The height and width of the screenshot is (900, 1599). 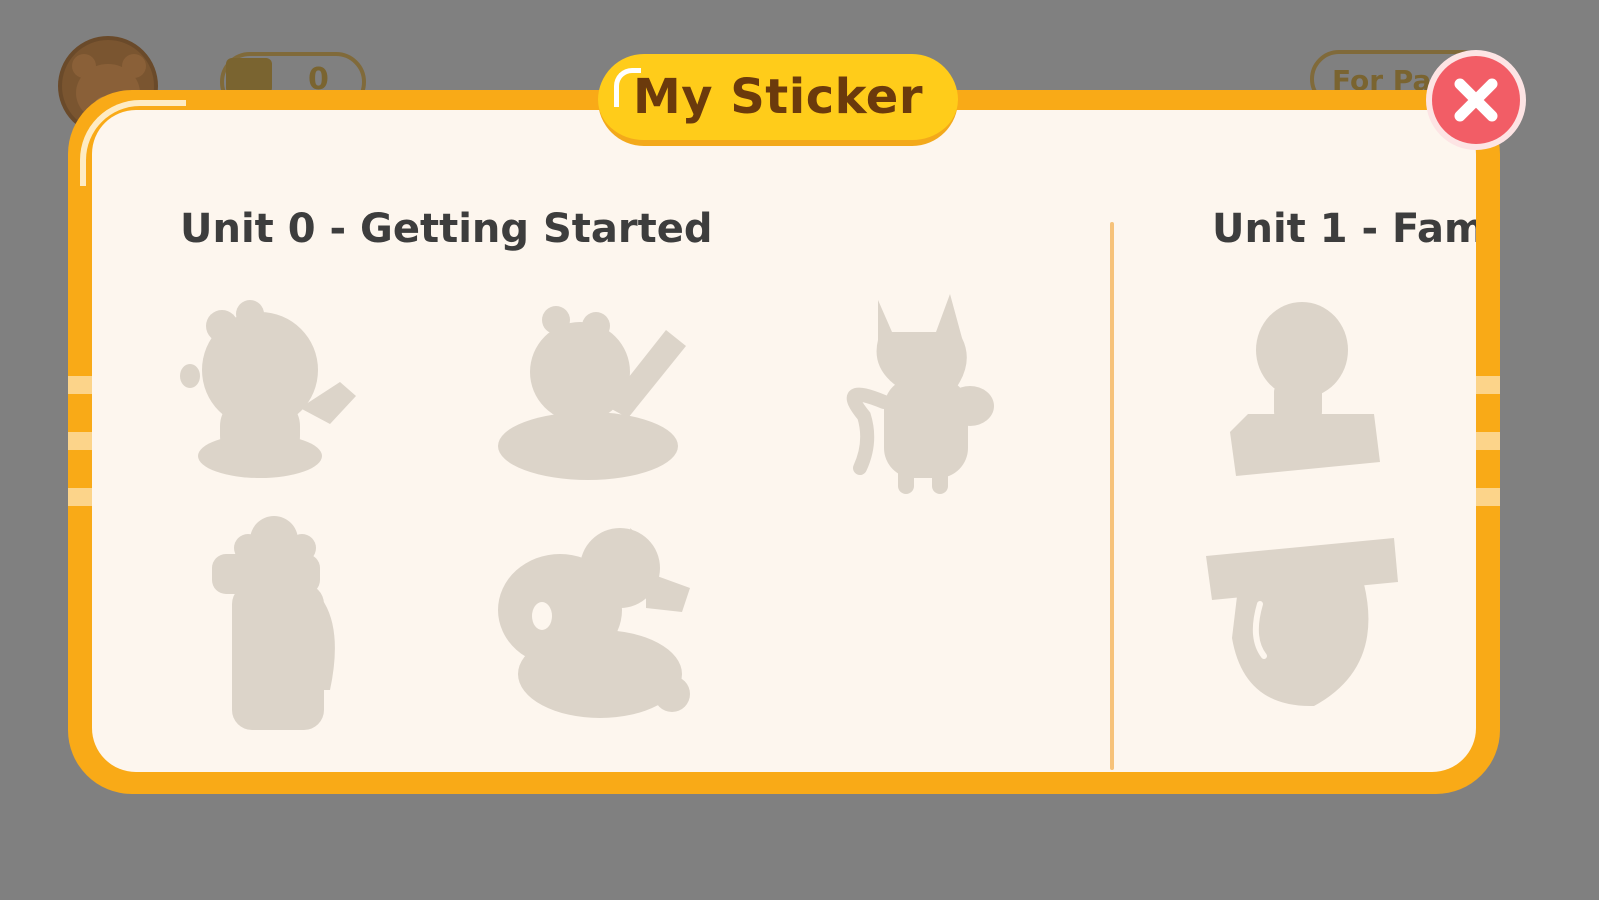 I want to click on frame-gloss, so click(x=133, y=143).